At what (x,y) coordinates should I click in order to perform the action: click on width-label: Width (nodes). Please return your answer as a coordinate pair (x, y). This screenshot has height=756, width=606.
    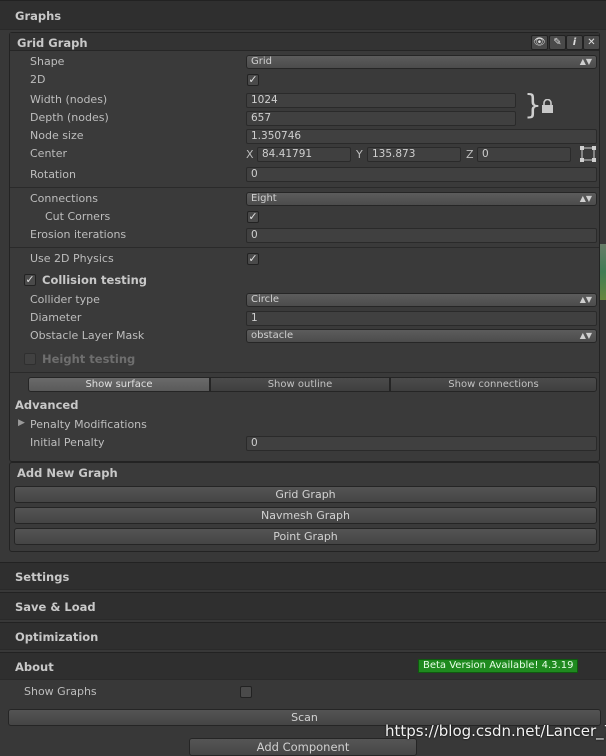
    Looking at the image, I should click on (69, 99).